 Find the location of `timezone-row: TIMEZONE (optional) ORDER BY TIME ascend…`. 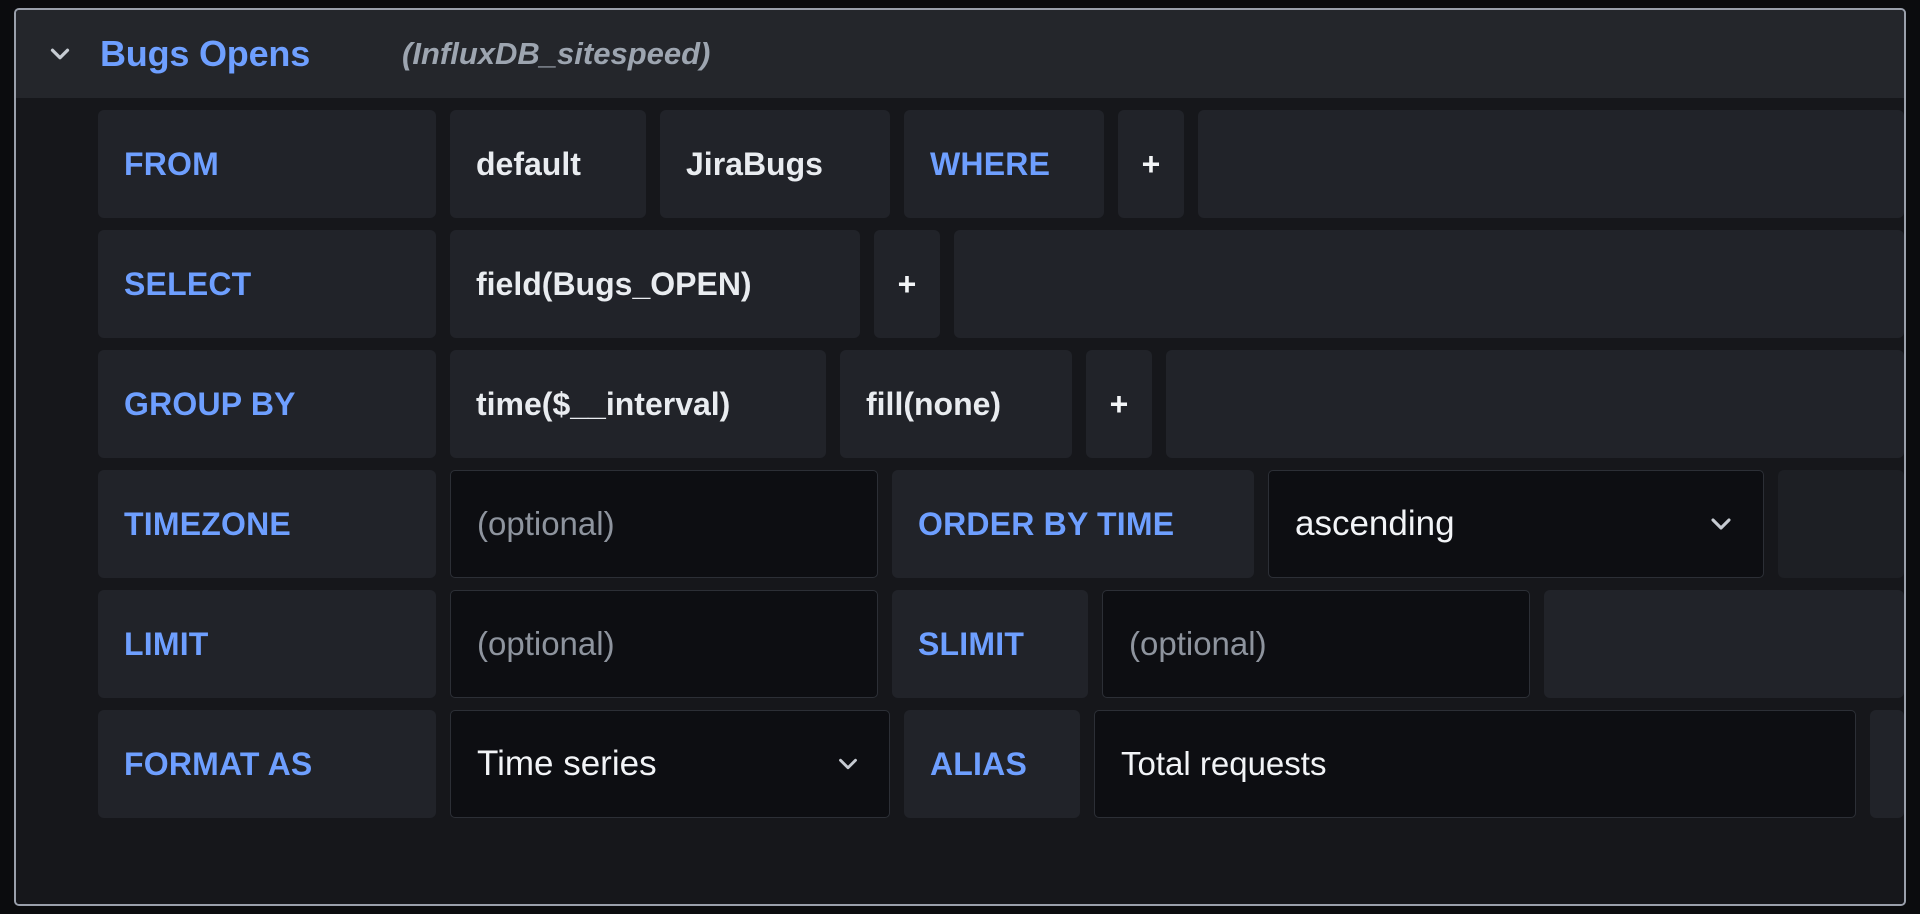

timezone-row: TIMEZONE (optional) ORDER BY TIME ascend… is located at coordinates (960, 524).